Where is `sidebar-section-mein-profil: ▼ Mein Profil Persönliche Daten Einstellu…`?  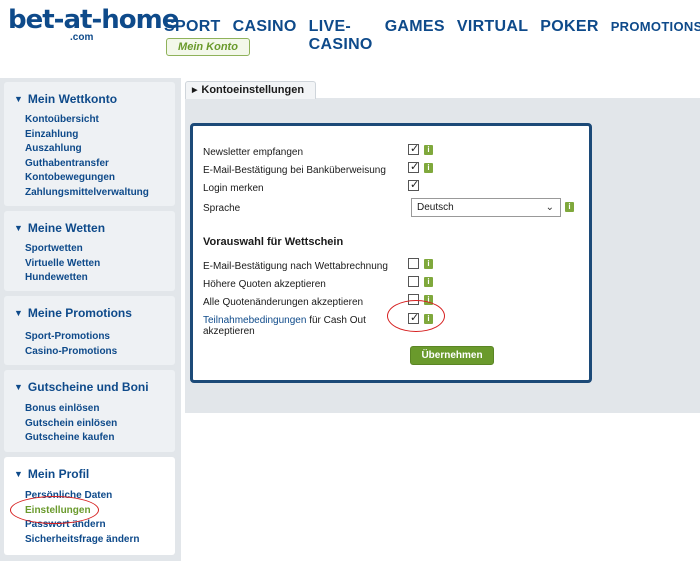
sidebar-section-mein-profil: ▼ Mein Profil Persönliche Daten Einstellu… is located at coordinates (89, 506).